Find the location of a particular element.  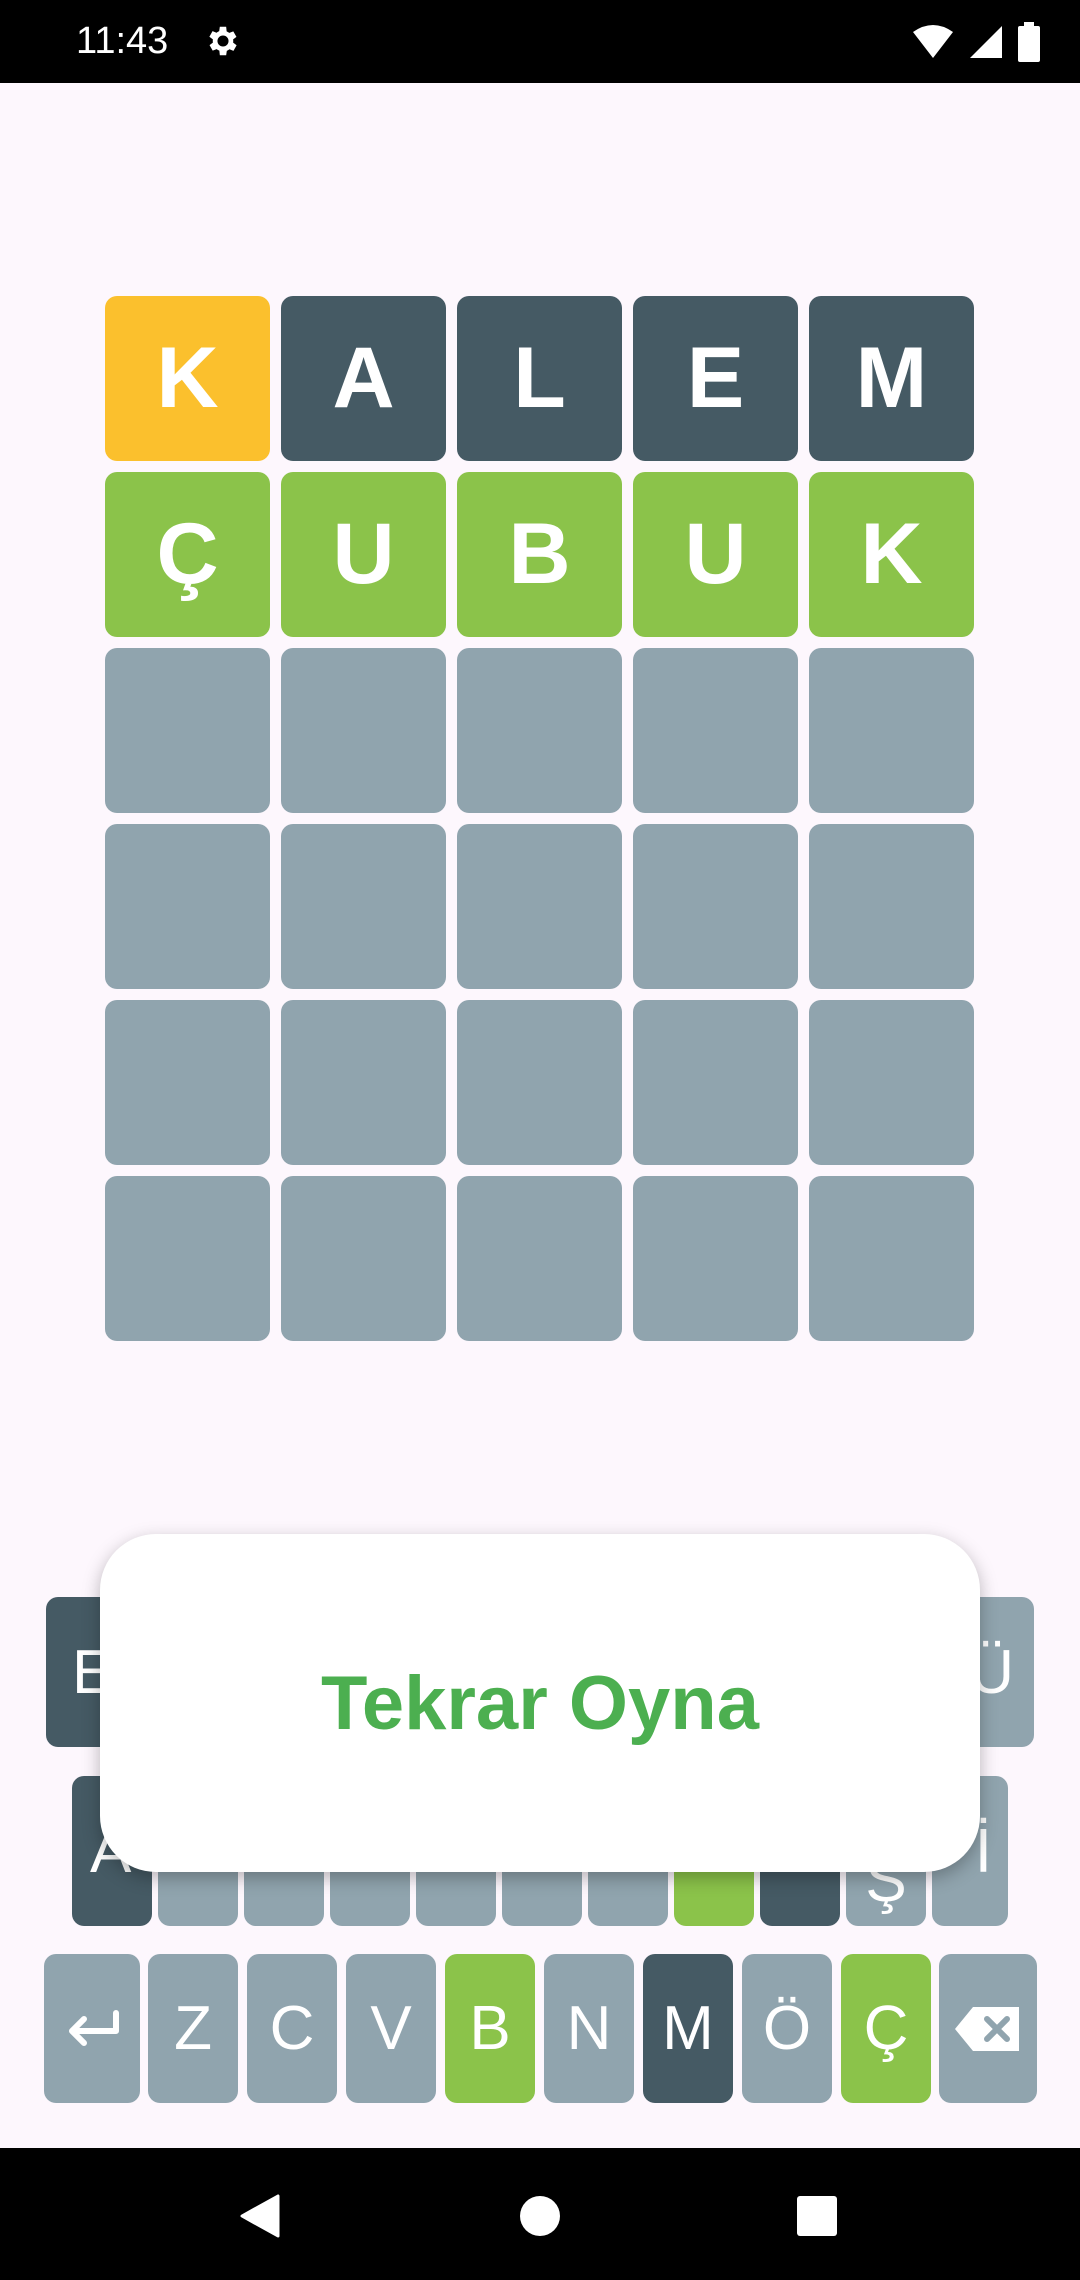

tile-r6c3 is located at coordinates (539, 1258).